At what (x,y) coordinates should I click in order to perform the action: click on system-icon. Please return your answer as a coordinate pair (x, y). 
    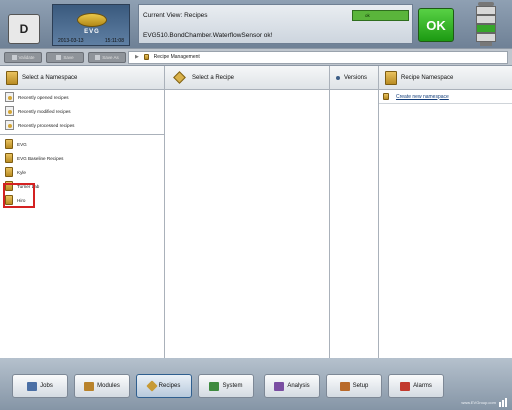
    Looking at the image, I should click on (214, 386).